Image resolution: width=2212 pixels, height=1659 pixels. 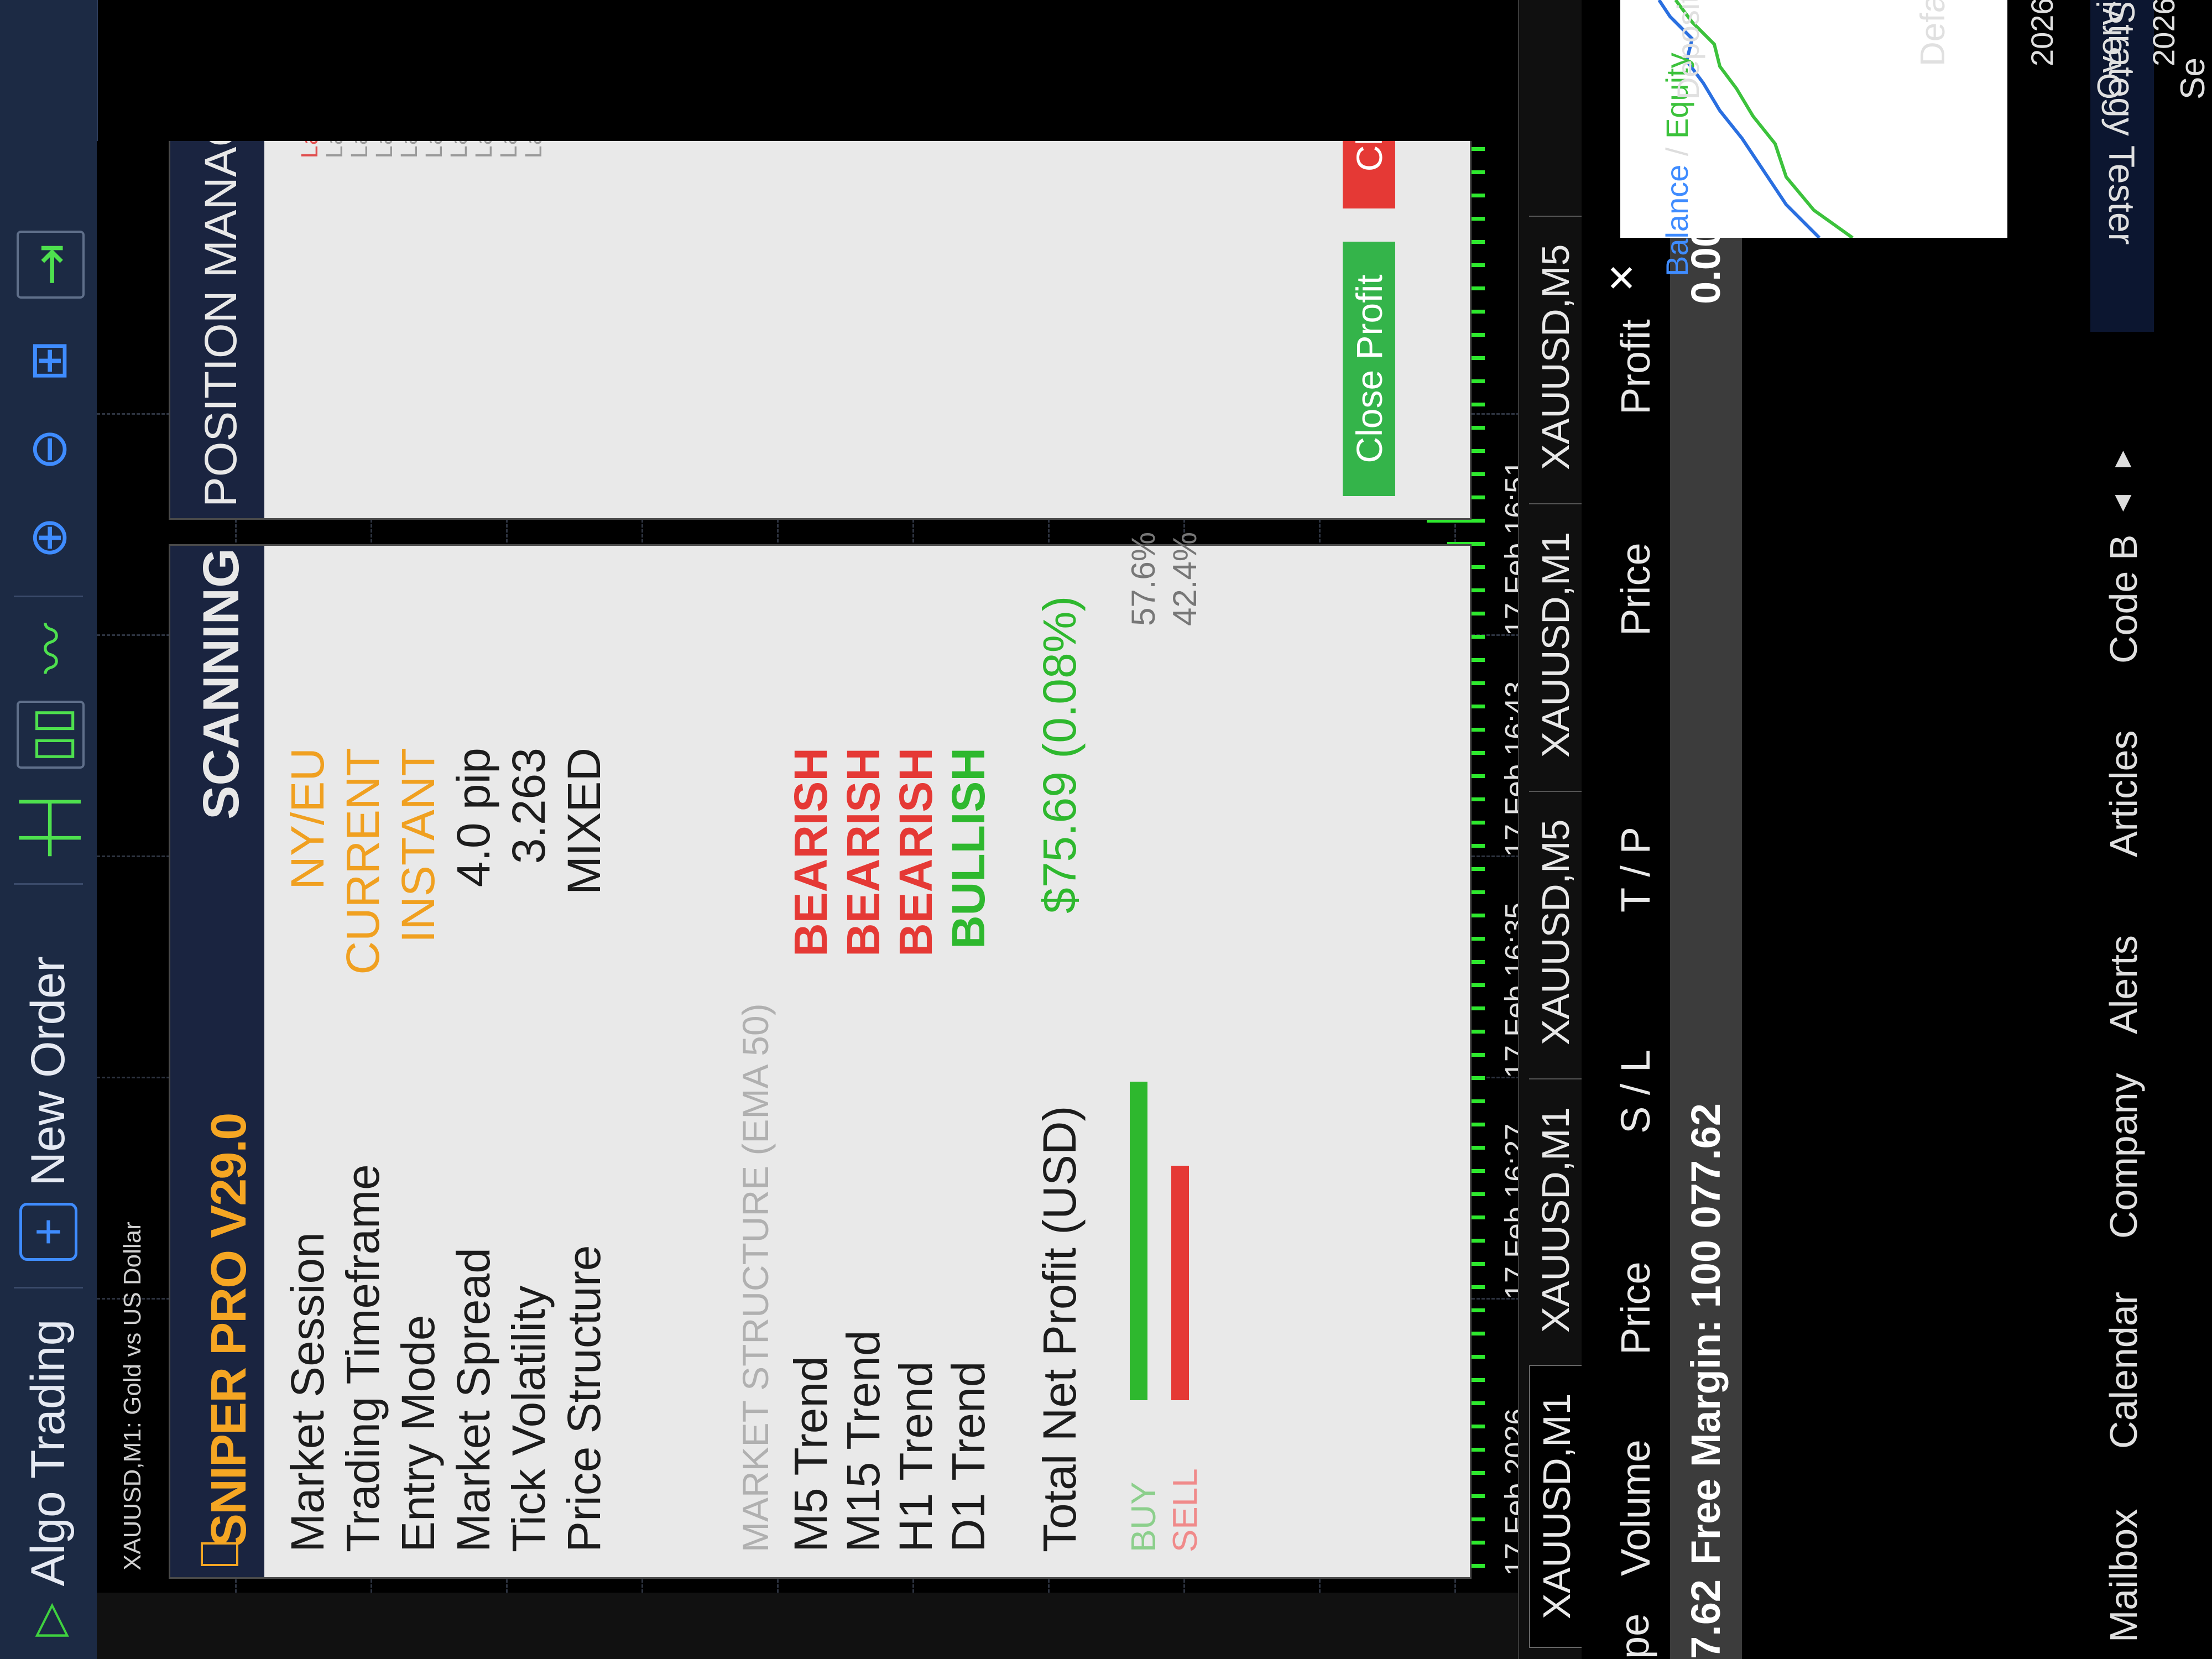 What do you see at coordinates (49, 649) in the screenshot?
I see `line-chart-icon: 〰` at bounding box center [49, 649].